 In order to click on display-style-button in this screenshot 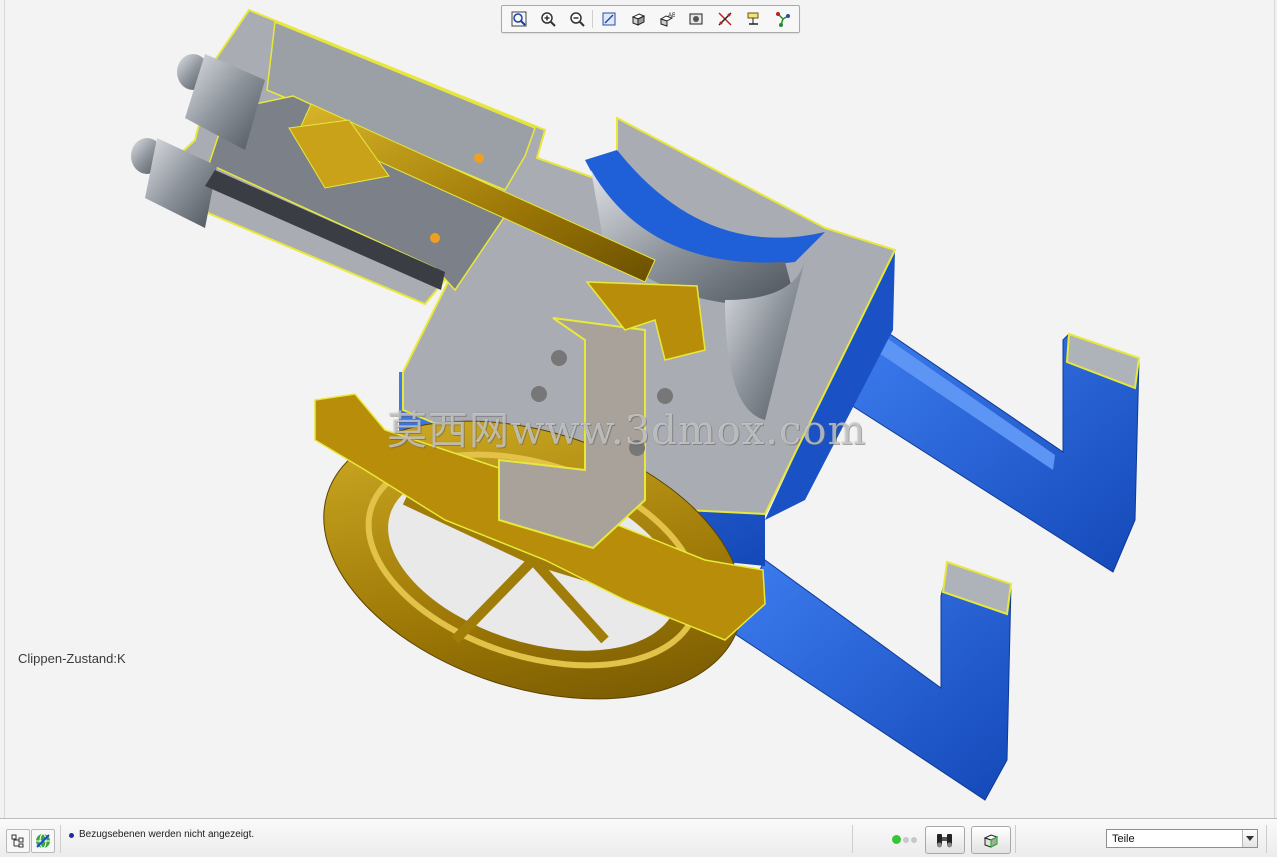, I will do `click(638, 19)`.